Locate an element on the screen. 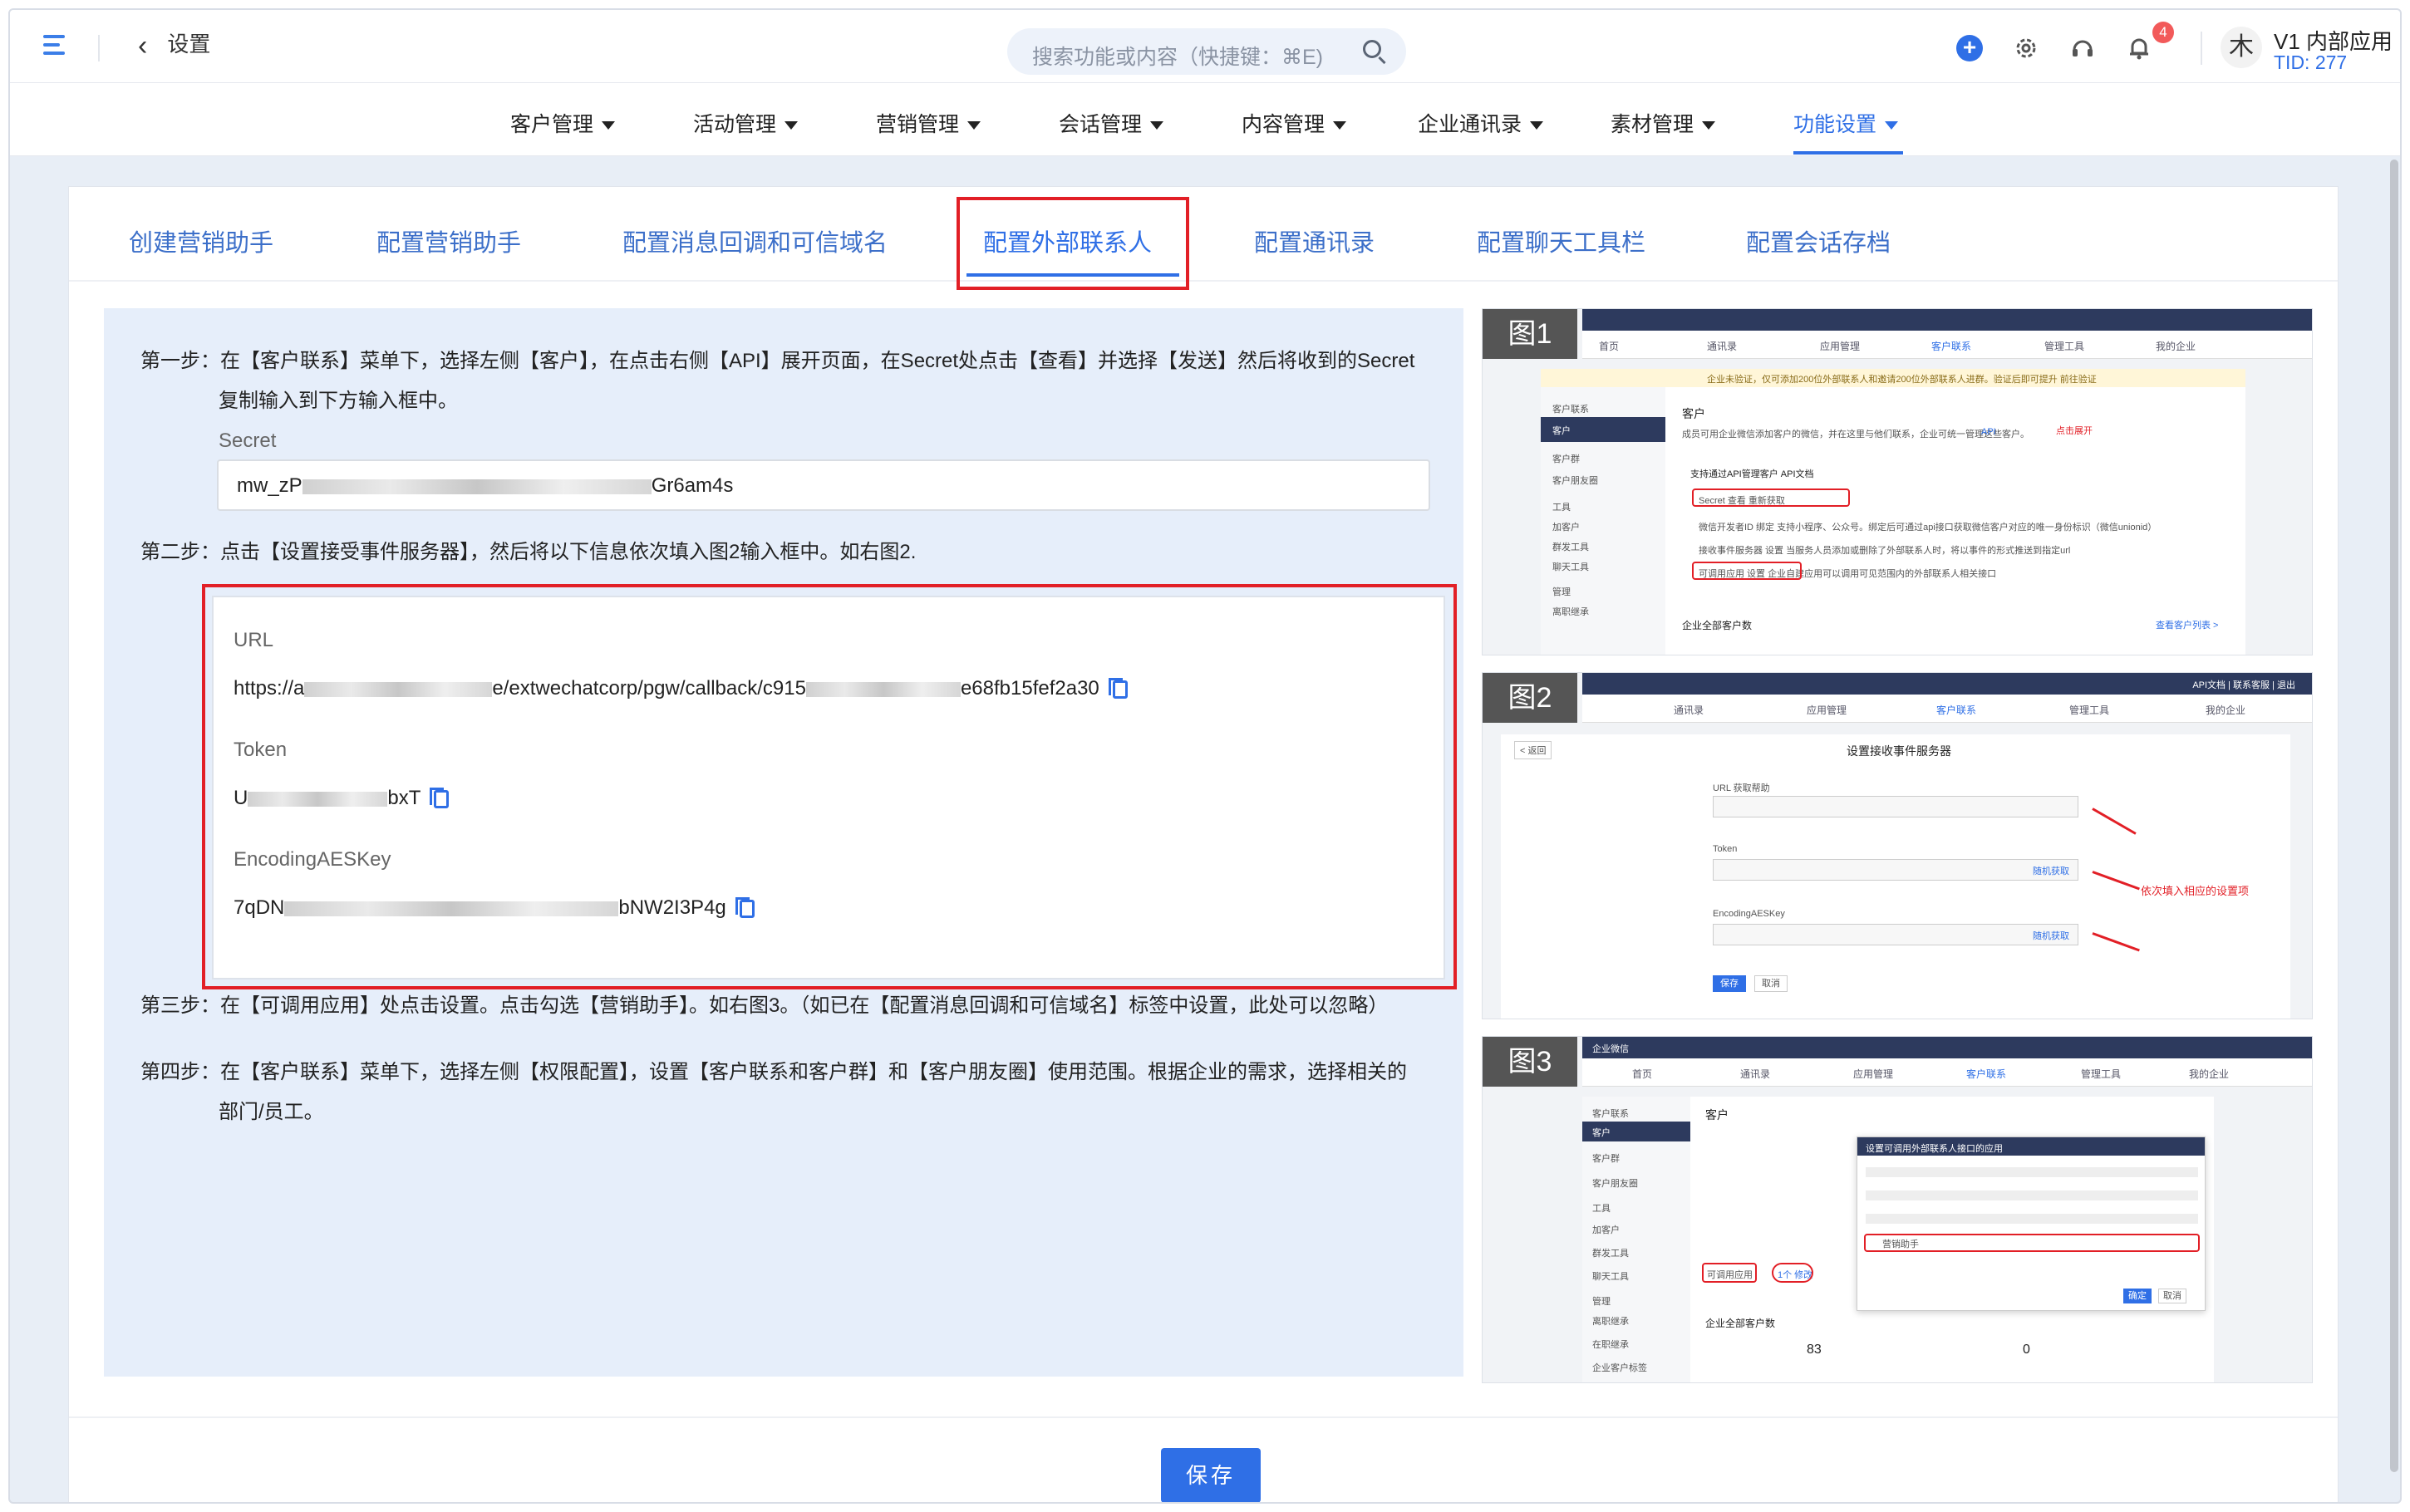  fig-sidebar-item: 在职继承 is located at coordinates (1610, 1345).